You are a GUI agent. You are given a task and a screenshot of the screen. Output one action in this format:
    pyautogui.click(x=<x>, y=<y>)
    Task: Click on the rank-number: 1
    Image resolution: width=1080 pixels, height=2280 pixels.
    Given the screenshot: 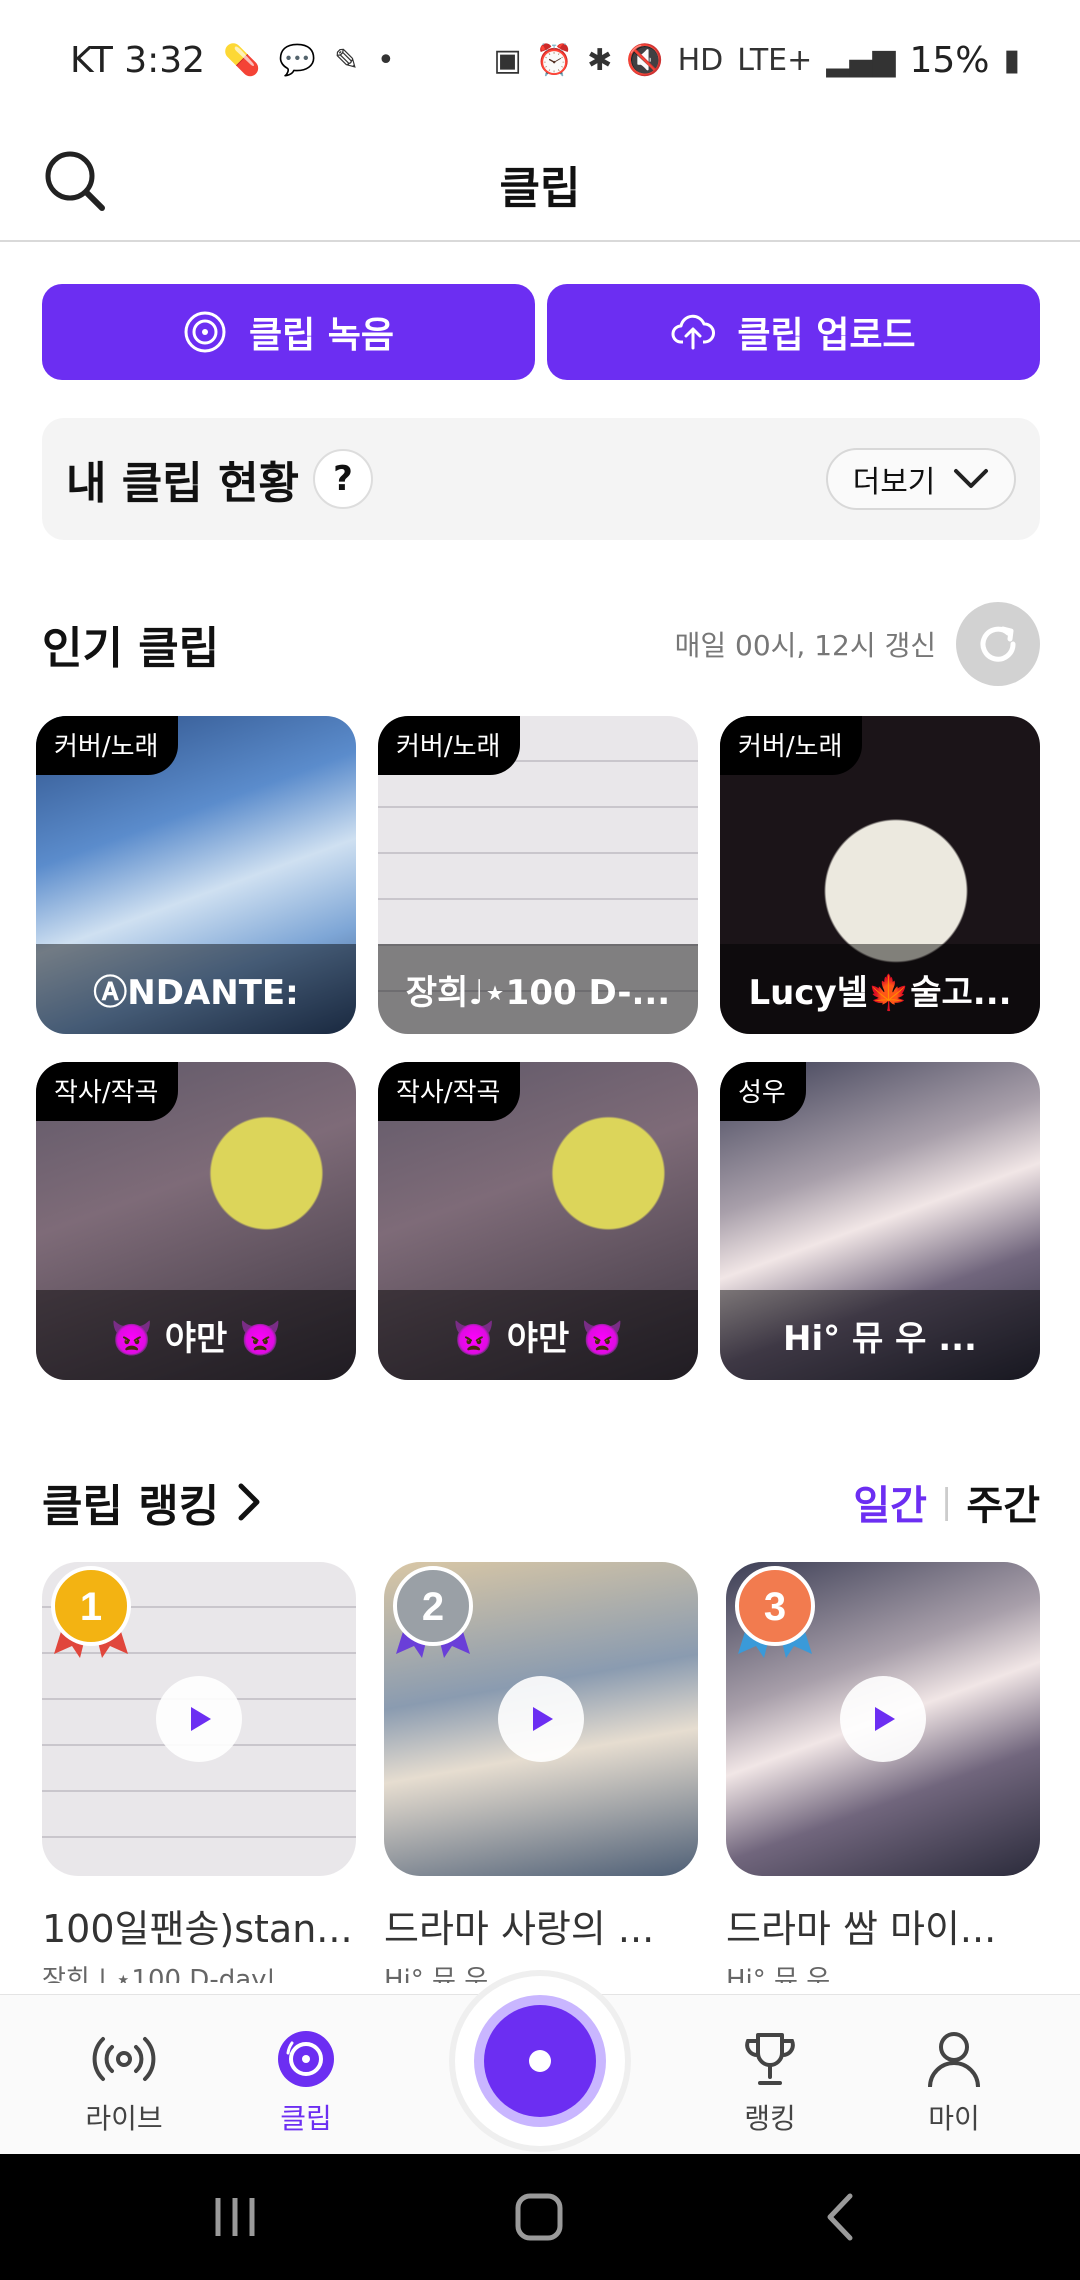 What is the action you would take?
    pyautogui.click(x=91, y=1607)
    